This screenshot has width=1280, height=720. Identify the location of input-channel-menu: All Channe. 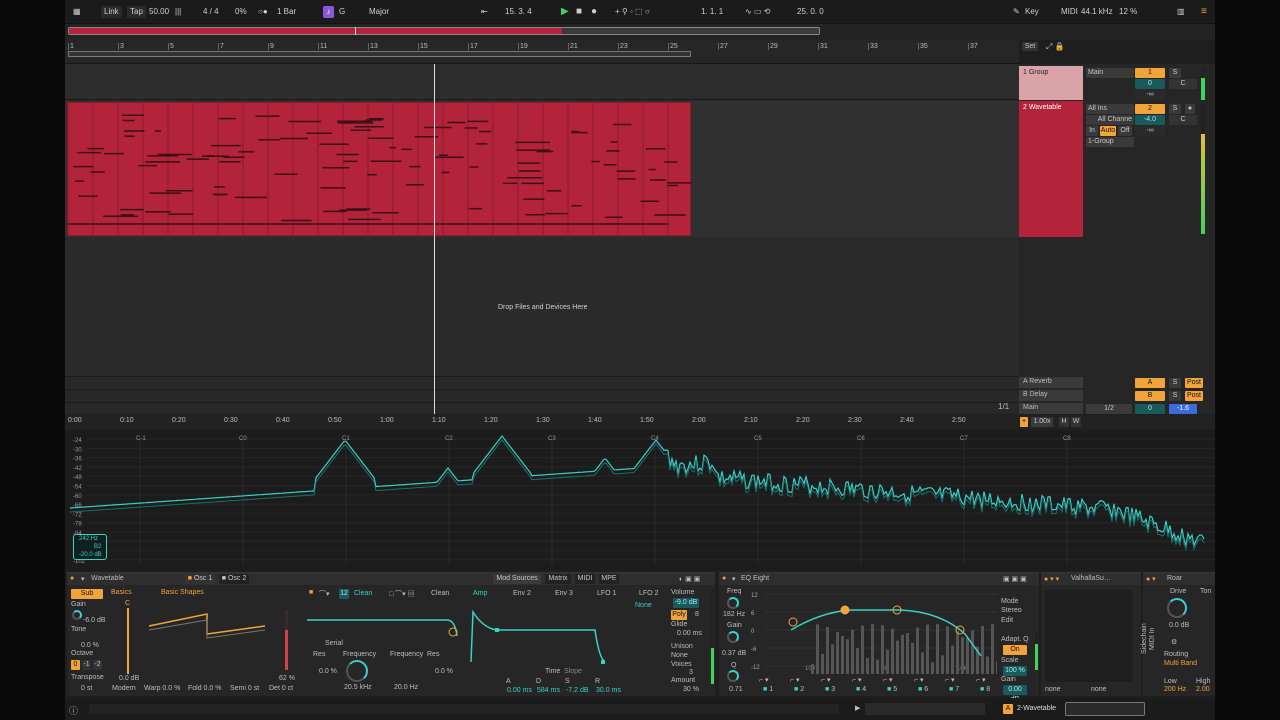
(1110, 120).